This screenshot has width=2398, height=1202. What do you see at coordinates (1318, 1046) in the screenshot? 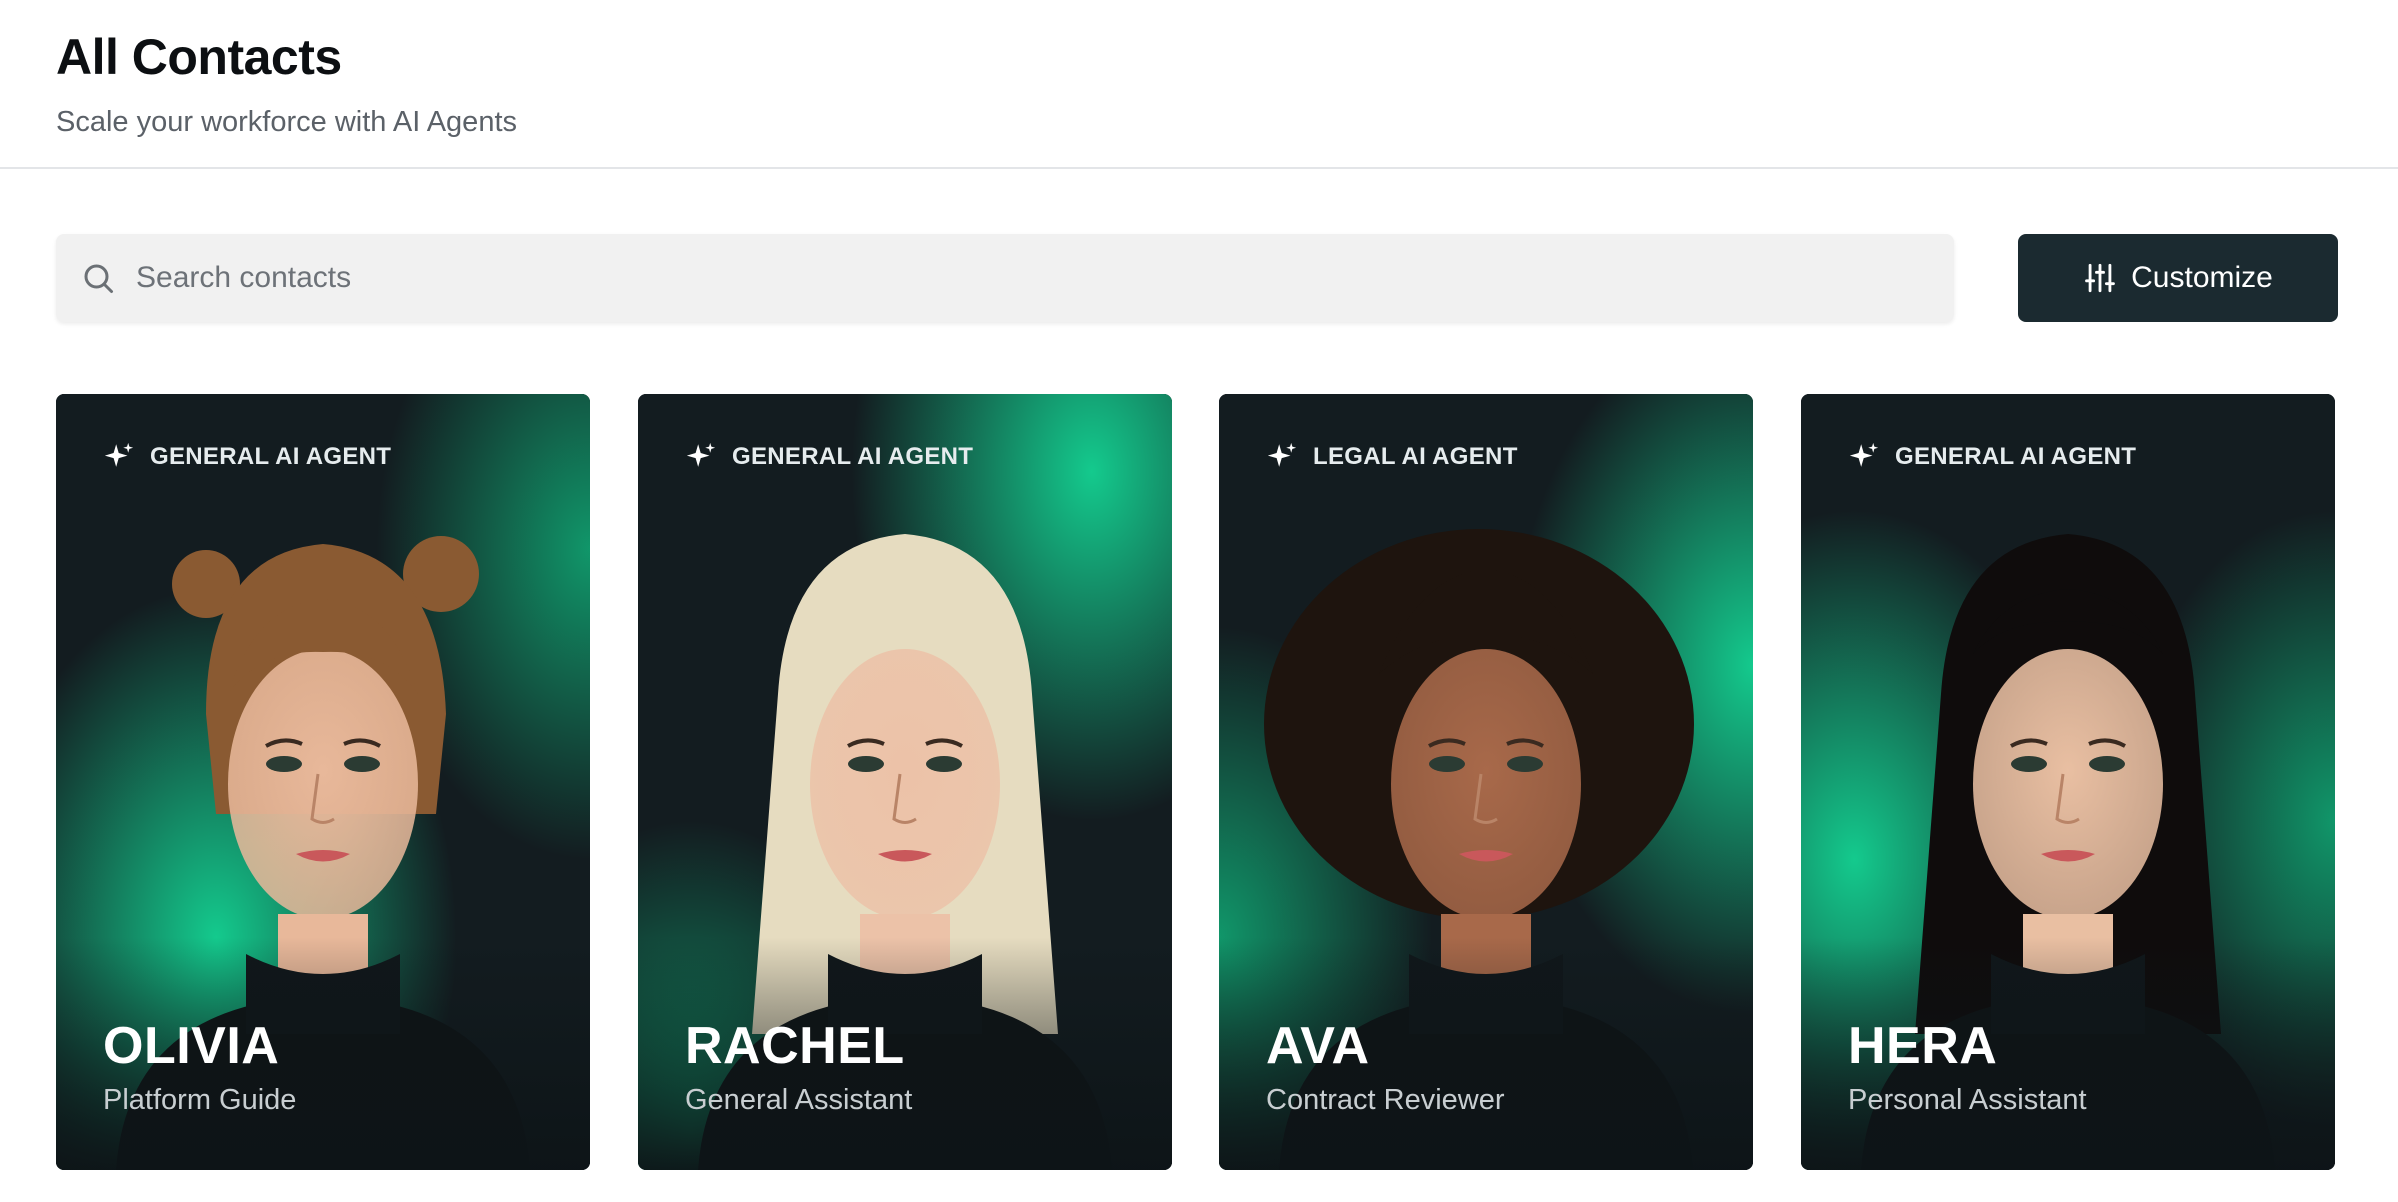
I see `agent-name: AVA` at bounding box center [1318, 1046].